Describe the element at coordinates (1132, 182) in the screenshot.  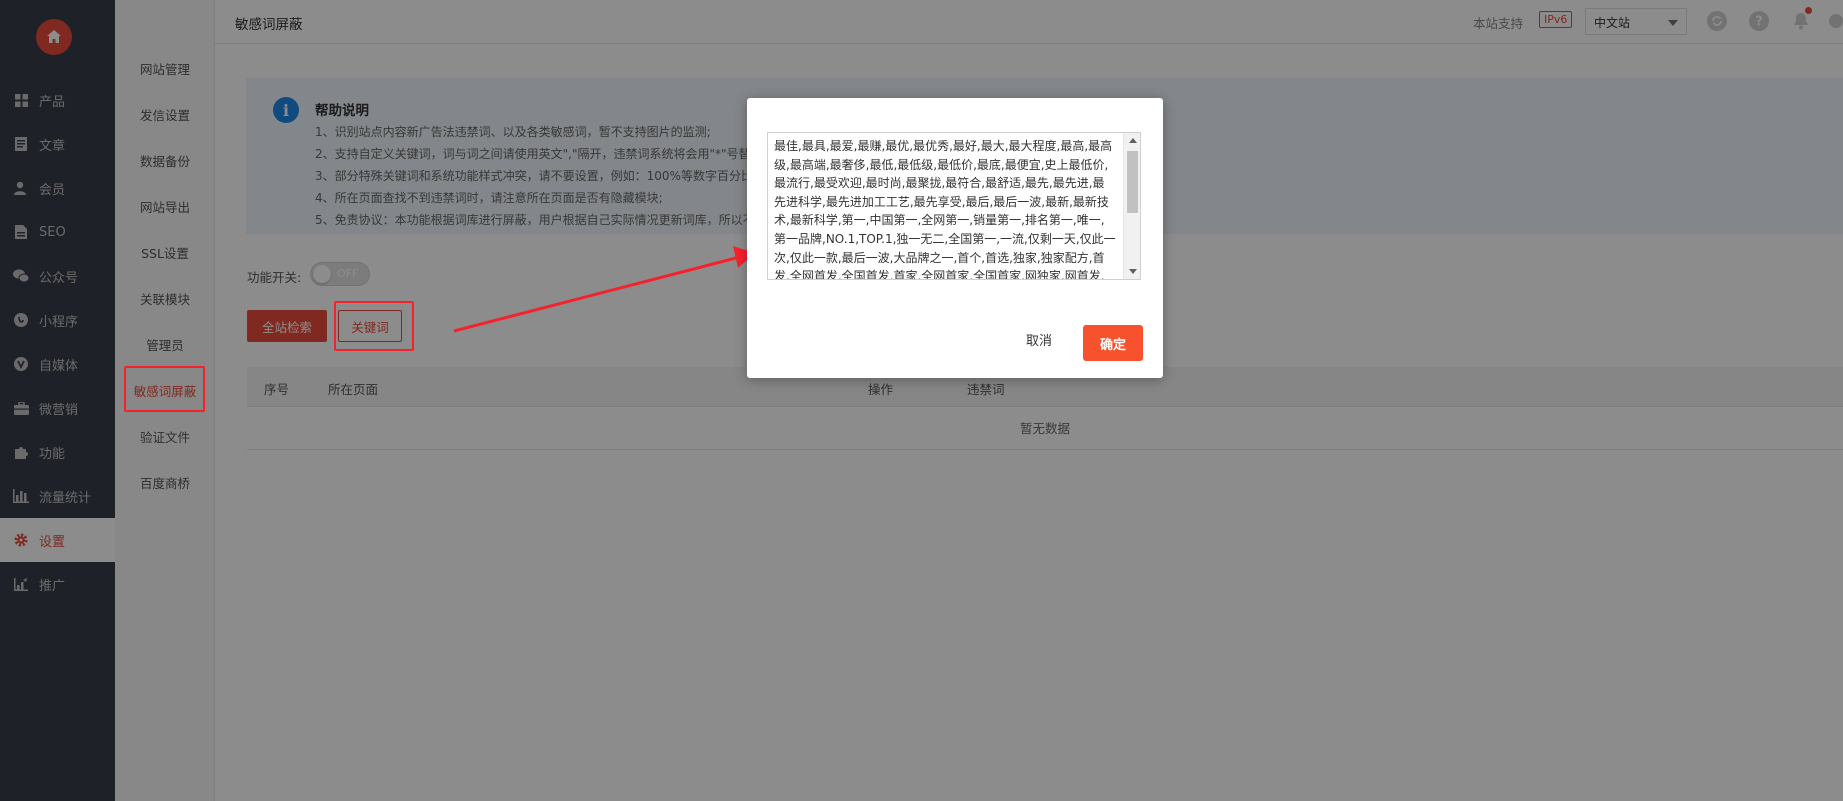
I see `scroll-thumb` at that location.